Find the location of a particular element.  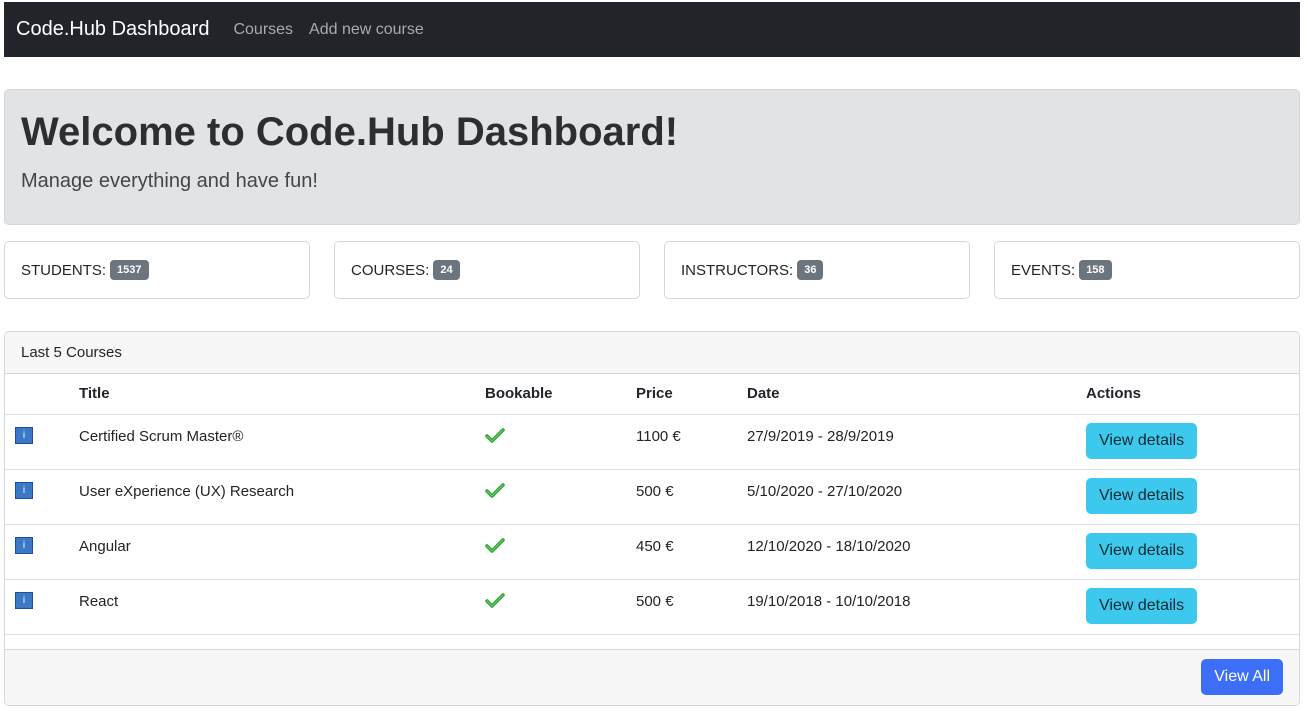

course-title: Certified Scrum Master® is located at coordinates (161, 436).